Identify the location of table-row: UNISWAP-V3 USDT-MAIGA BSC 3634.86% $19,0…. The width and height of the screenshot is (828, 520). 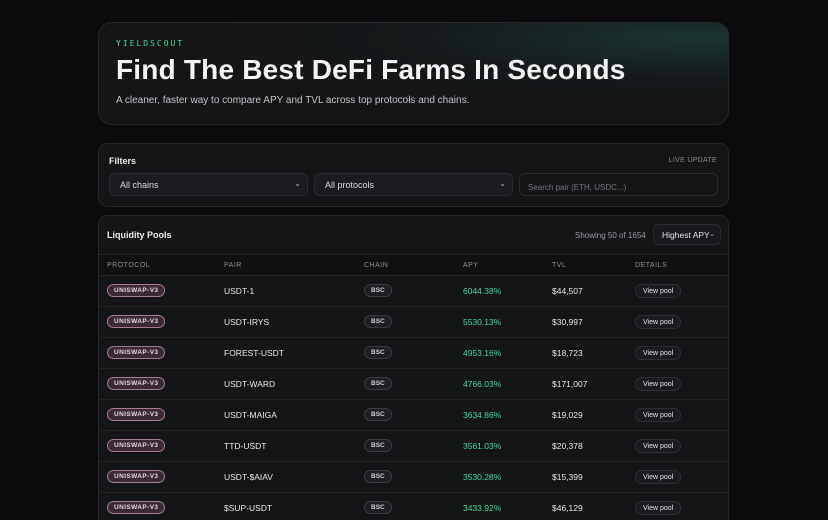
(413, 415).